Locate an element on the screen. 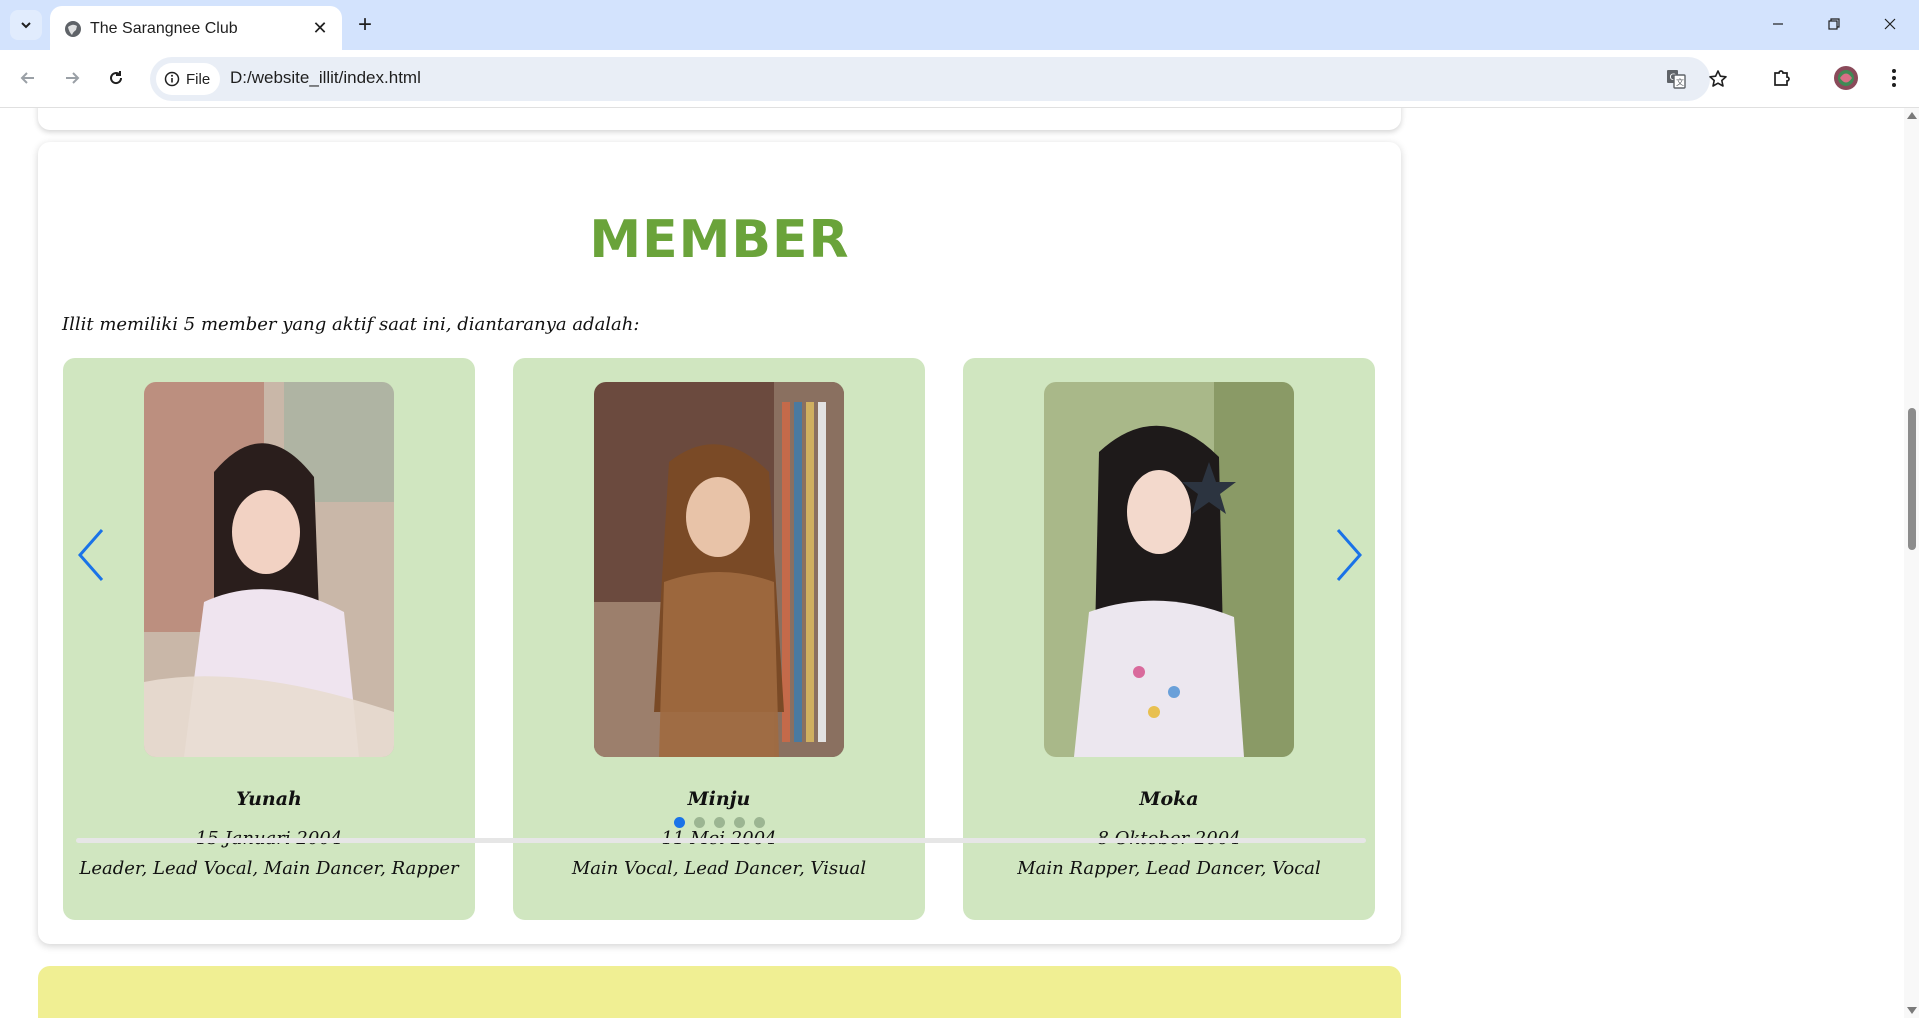  carousel-pagination is located at coordinates (719, 822).